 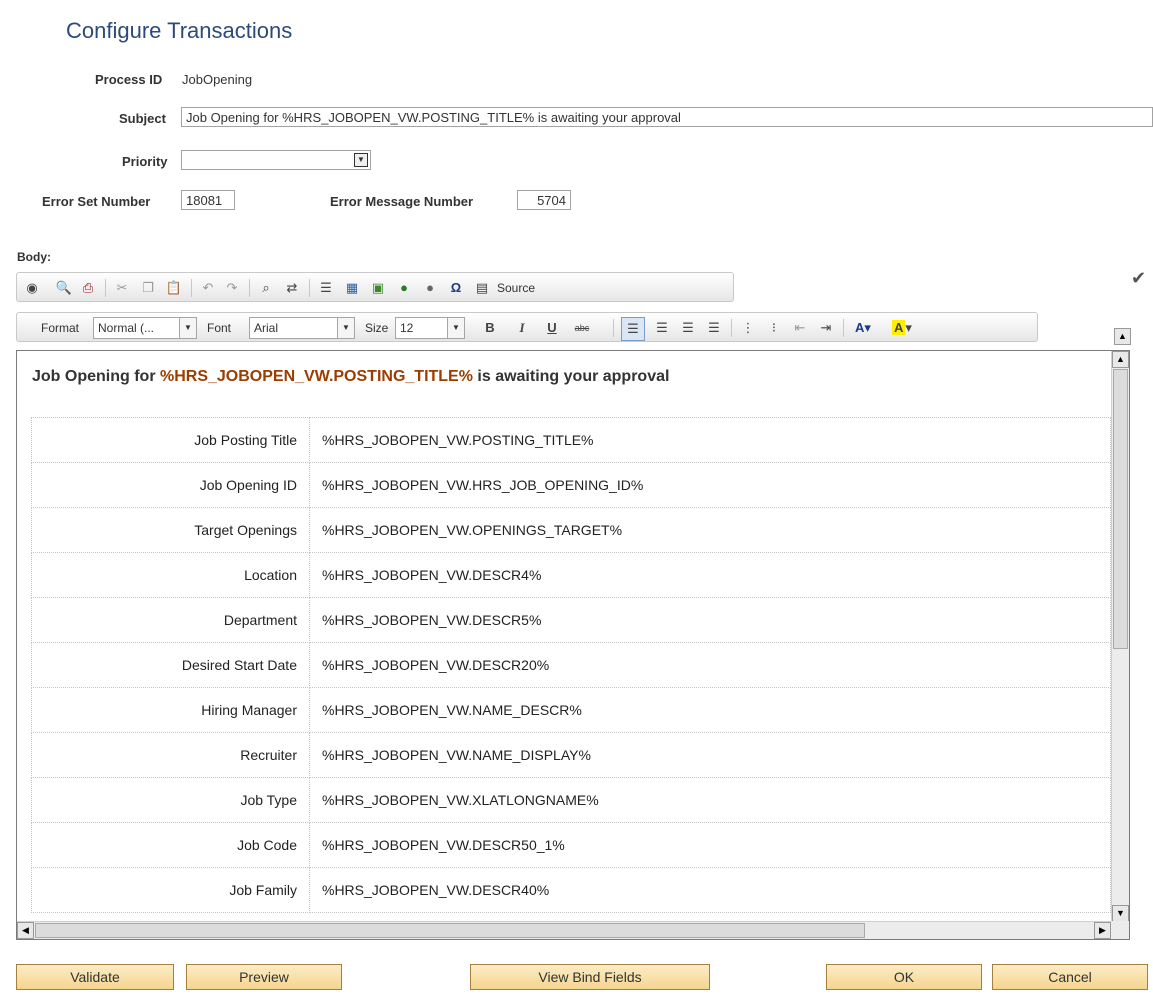 What do you see at coordinates (96, 201) in the screenshot?
I see `error-set-label: Error Set Number` at bounding box center [96, 201].